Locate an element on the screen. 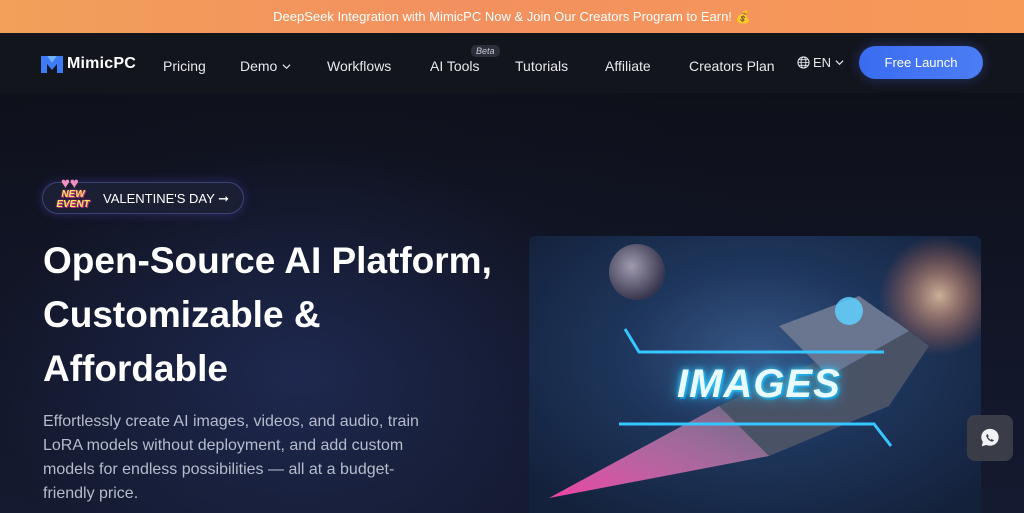 This screenshot has height=513, width=1024. nav-item-label: Pricing is located at coordinates (184, 66).